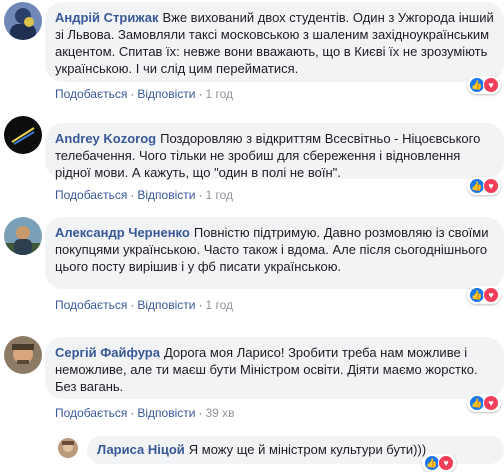  Describe the element at coordinates (307, 449) in the screenshot. I see `comment-text: Я можу ще й міністром культури бути)))` at that location.